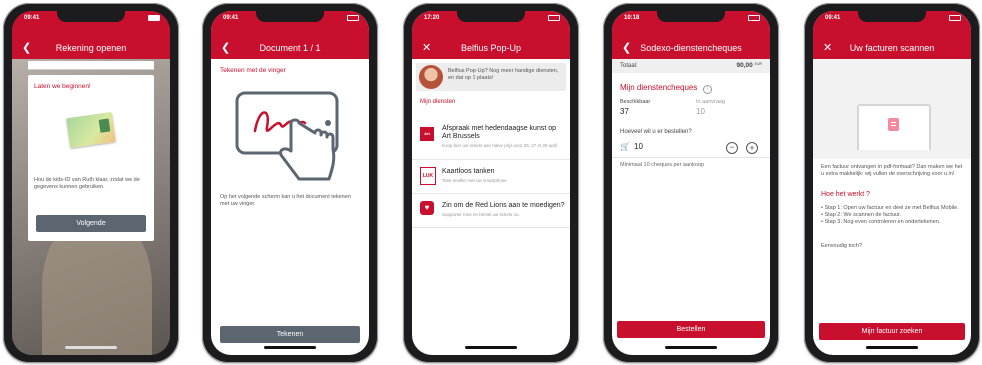 The width and height of the screenshot is (982, 365). Describe the element at coordinates (656, 132) in the screenshot. I see `order-question: Hoeveel wil u er bestellen?` at that location.